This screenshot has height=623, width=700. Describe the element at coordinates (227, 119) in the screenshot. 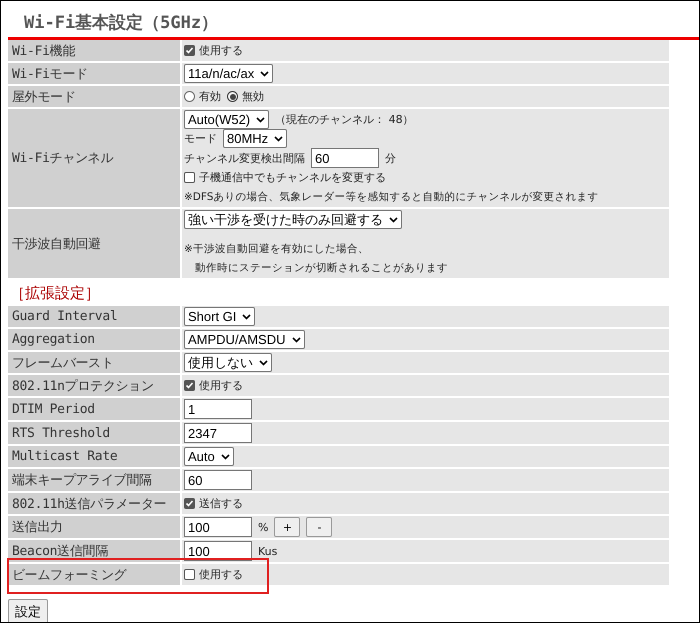

I see `dropdown: Auto(W52)` at that location.